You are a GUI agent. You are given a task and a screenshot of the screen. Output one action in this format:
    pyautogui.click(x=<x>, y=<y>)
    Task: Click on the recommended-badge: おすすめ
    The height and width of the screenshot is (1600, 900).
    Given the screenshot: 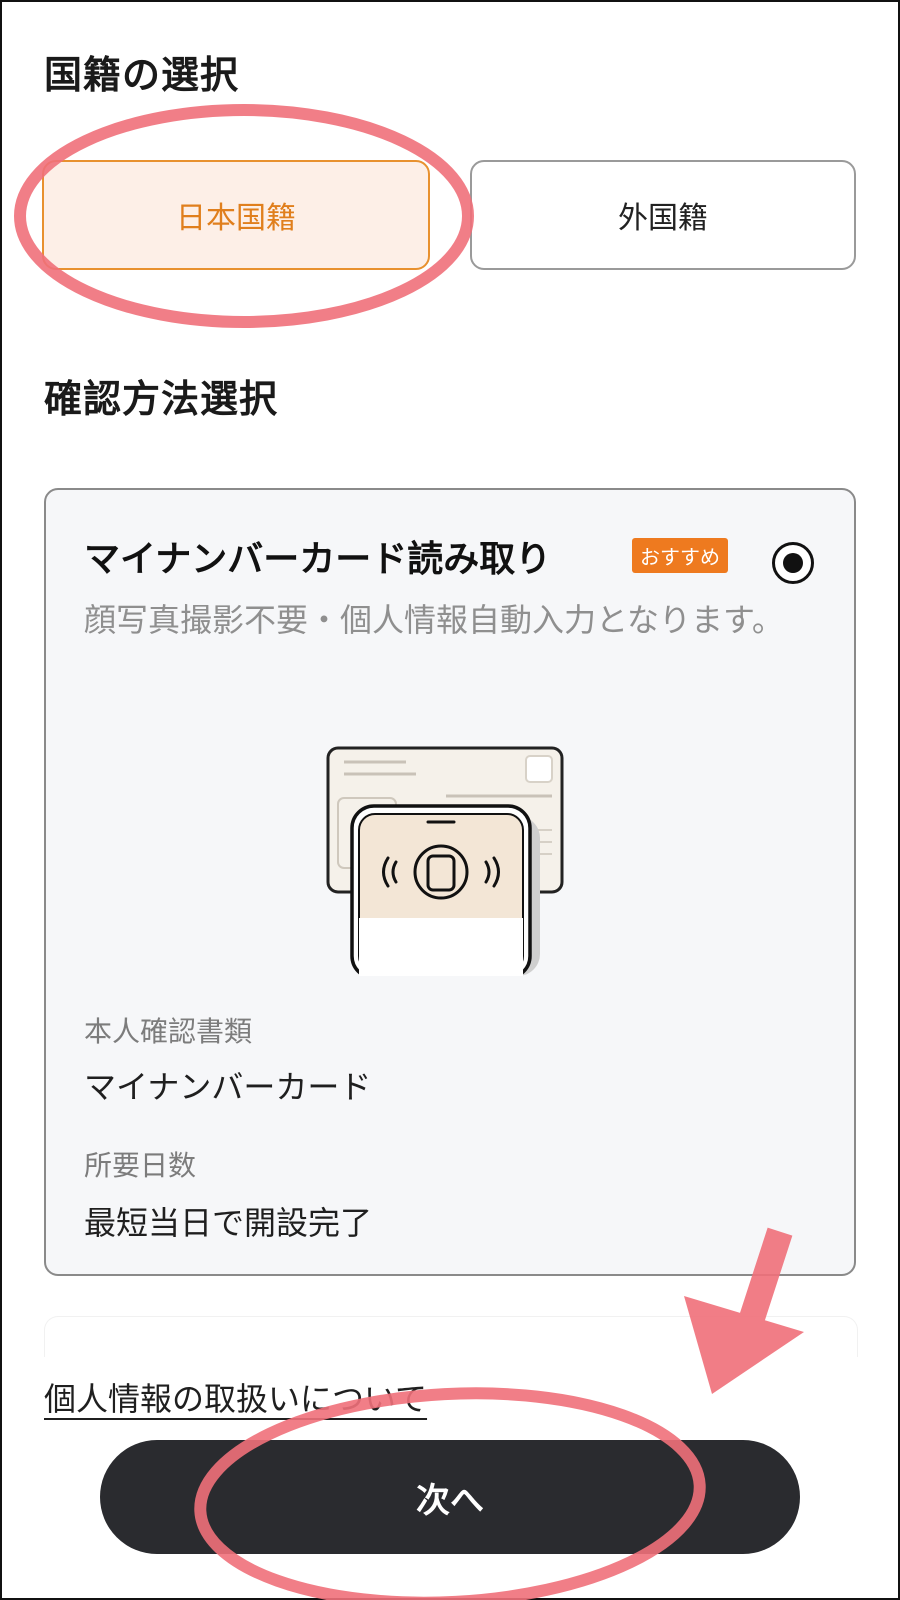 What is the action you would take?
    pyautogui.click(x=680, y=555)
    